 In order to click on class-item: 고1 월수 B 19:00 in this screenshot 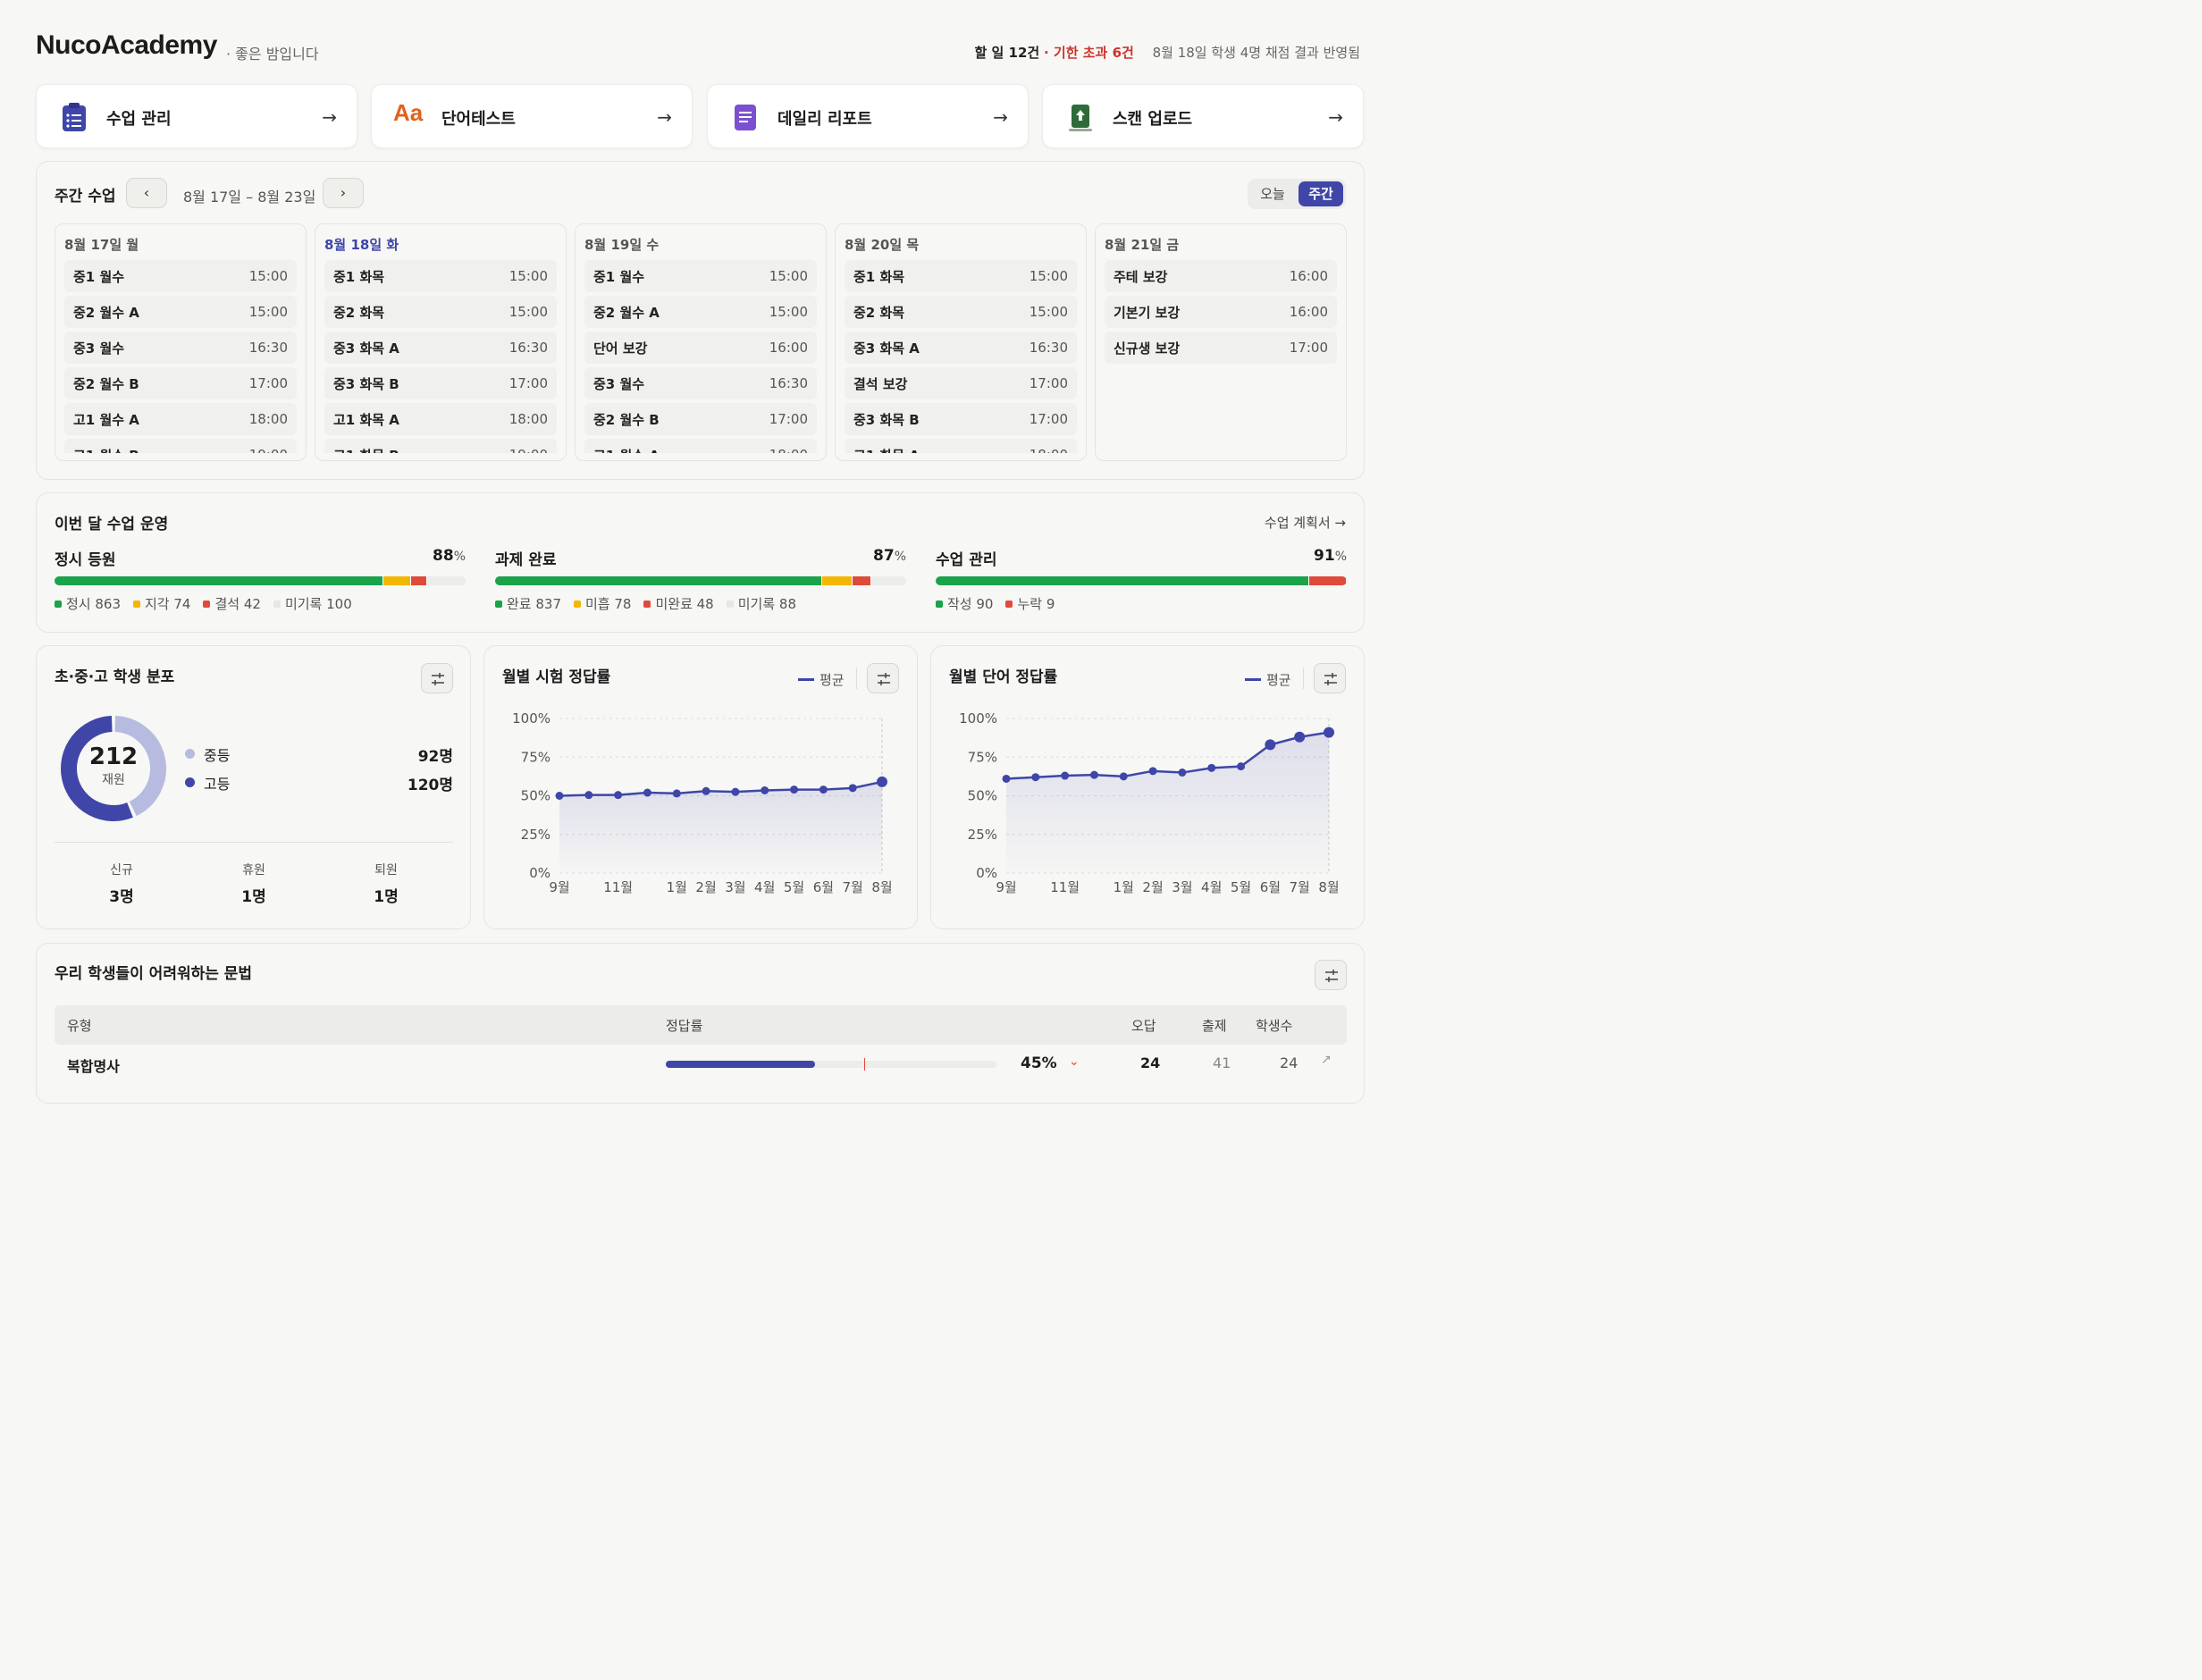, I will do `click(181, 446)`.